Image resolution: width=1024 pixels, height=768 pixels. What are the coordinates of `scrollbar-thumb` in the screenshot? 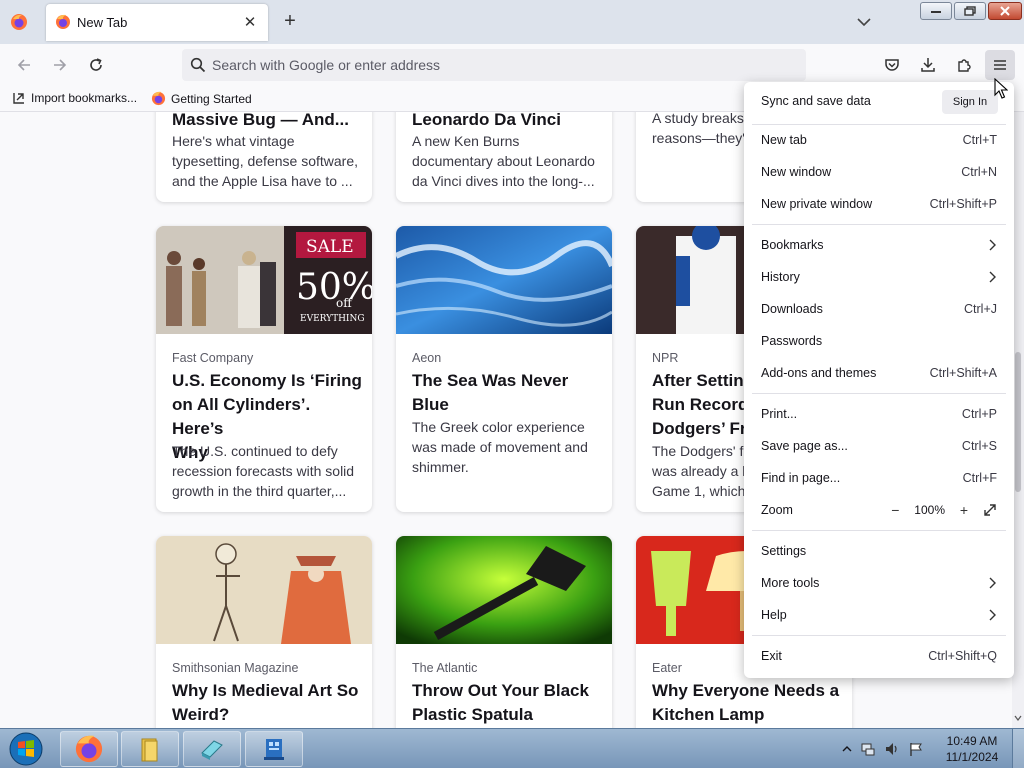 It's located at (1018, 422).